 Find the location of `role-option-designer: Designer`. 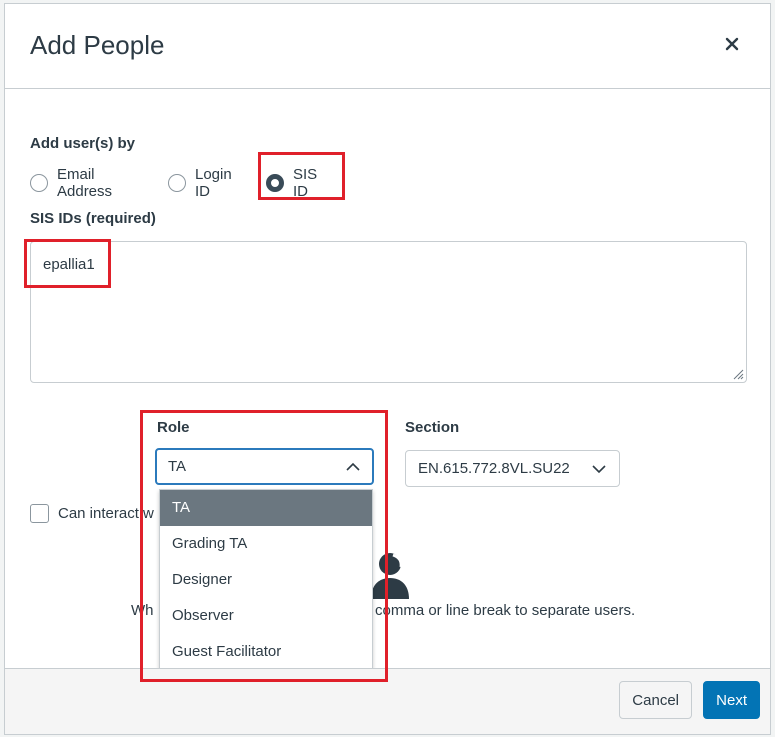

role-option-designer: Designer is located at coordinates (266, 580).